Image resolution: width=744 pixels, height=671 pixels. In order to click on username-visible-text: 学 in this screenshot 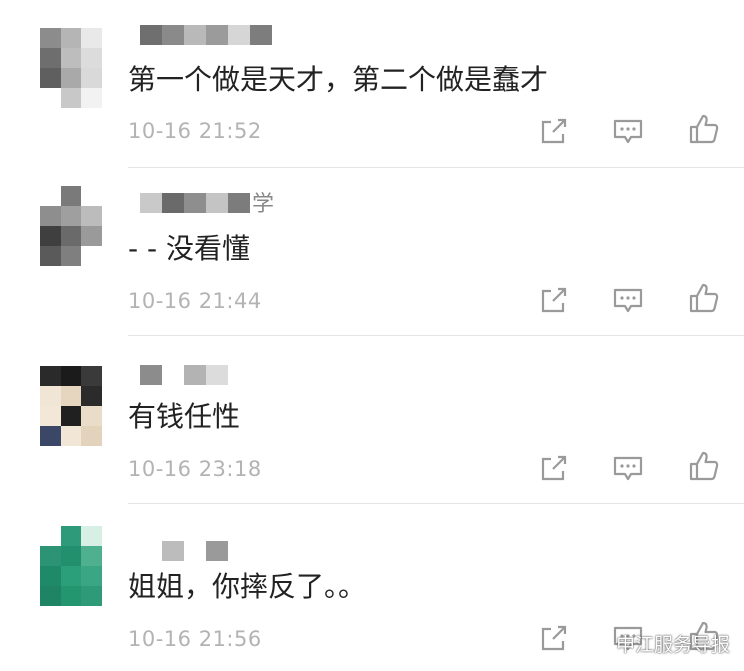, I will do `click(263, 204)`.